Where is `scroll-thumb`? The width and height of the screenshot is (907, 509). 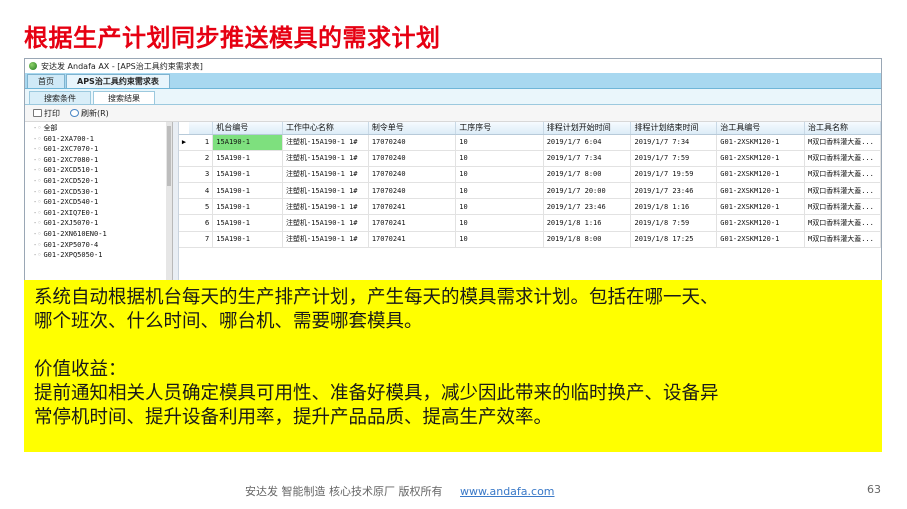
scroll-thumb is located at coordinates (169, 156).